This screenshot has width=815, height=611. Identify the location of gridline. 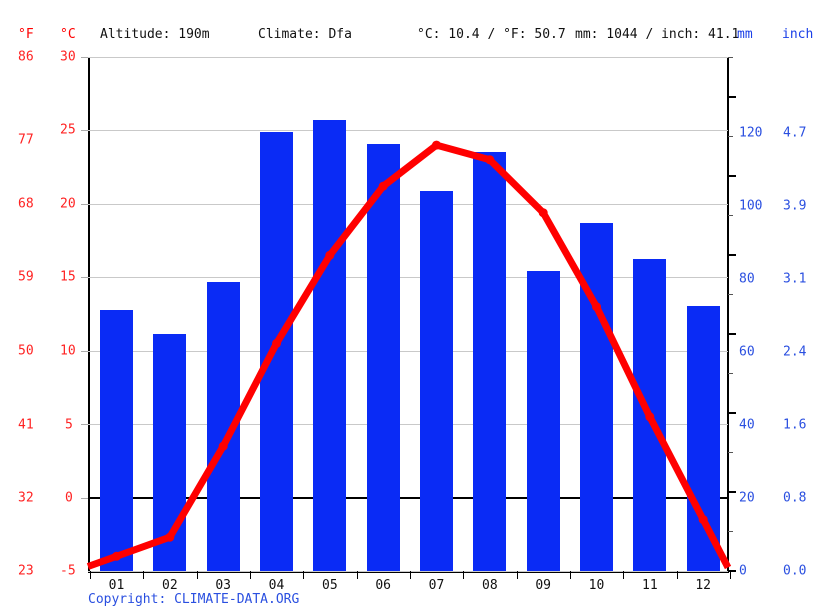
(408, 571).